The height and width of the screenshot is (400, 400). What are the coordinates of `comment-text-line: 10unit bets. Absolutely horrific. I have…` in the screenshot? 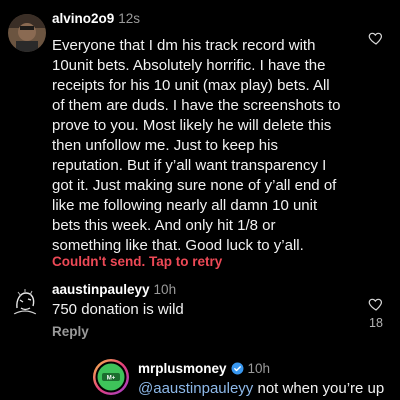 It's located at (189, 65).